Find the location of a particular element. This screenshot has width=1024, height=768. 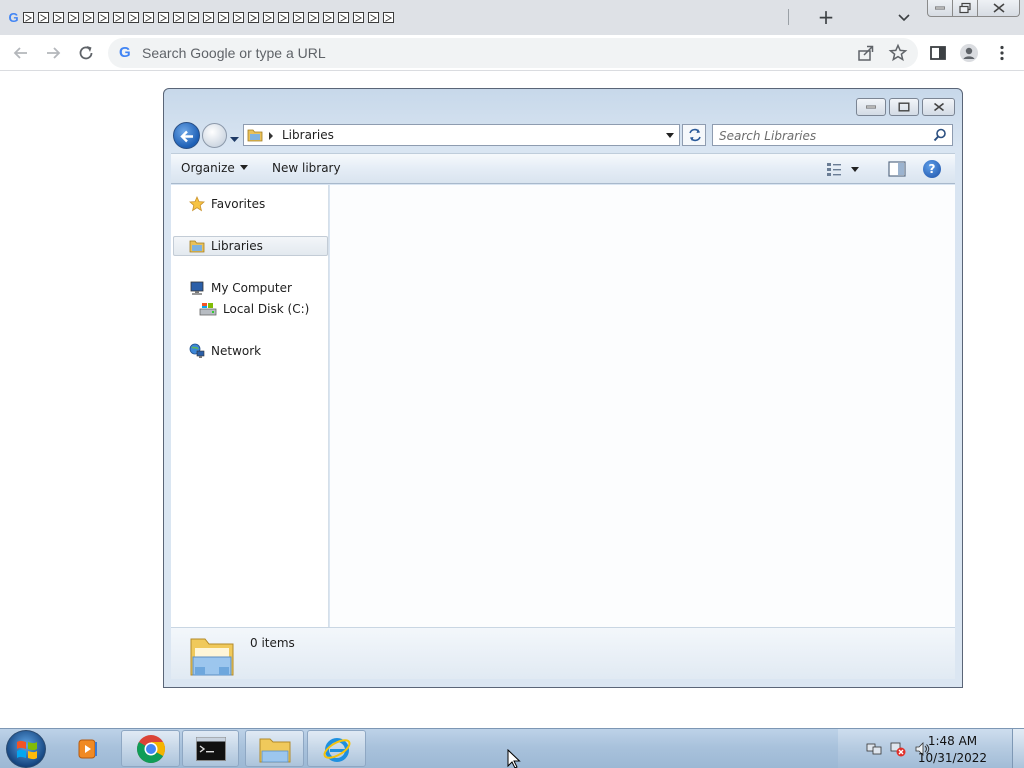

profile-button is located at coordinates (969, 53).